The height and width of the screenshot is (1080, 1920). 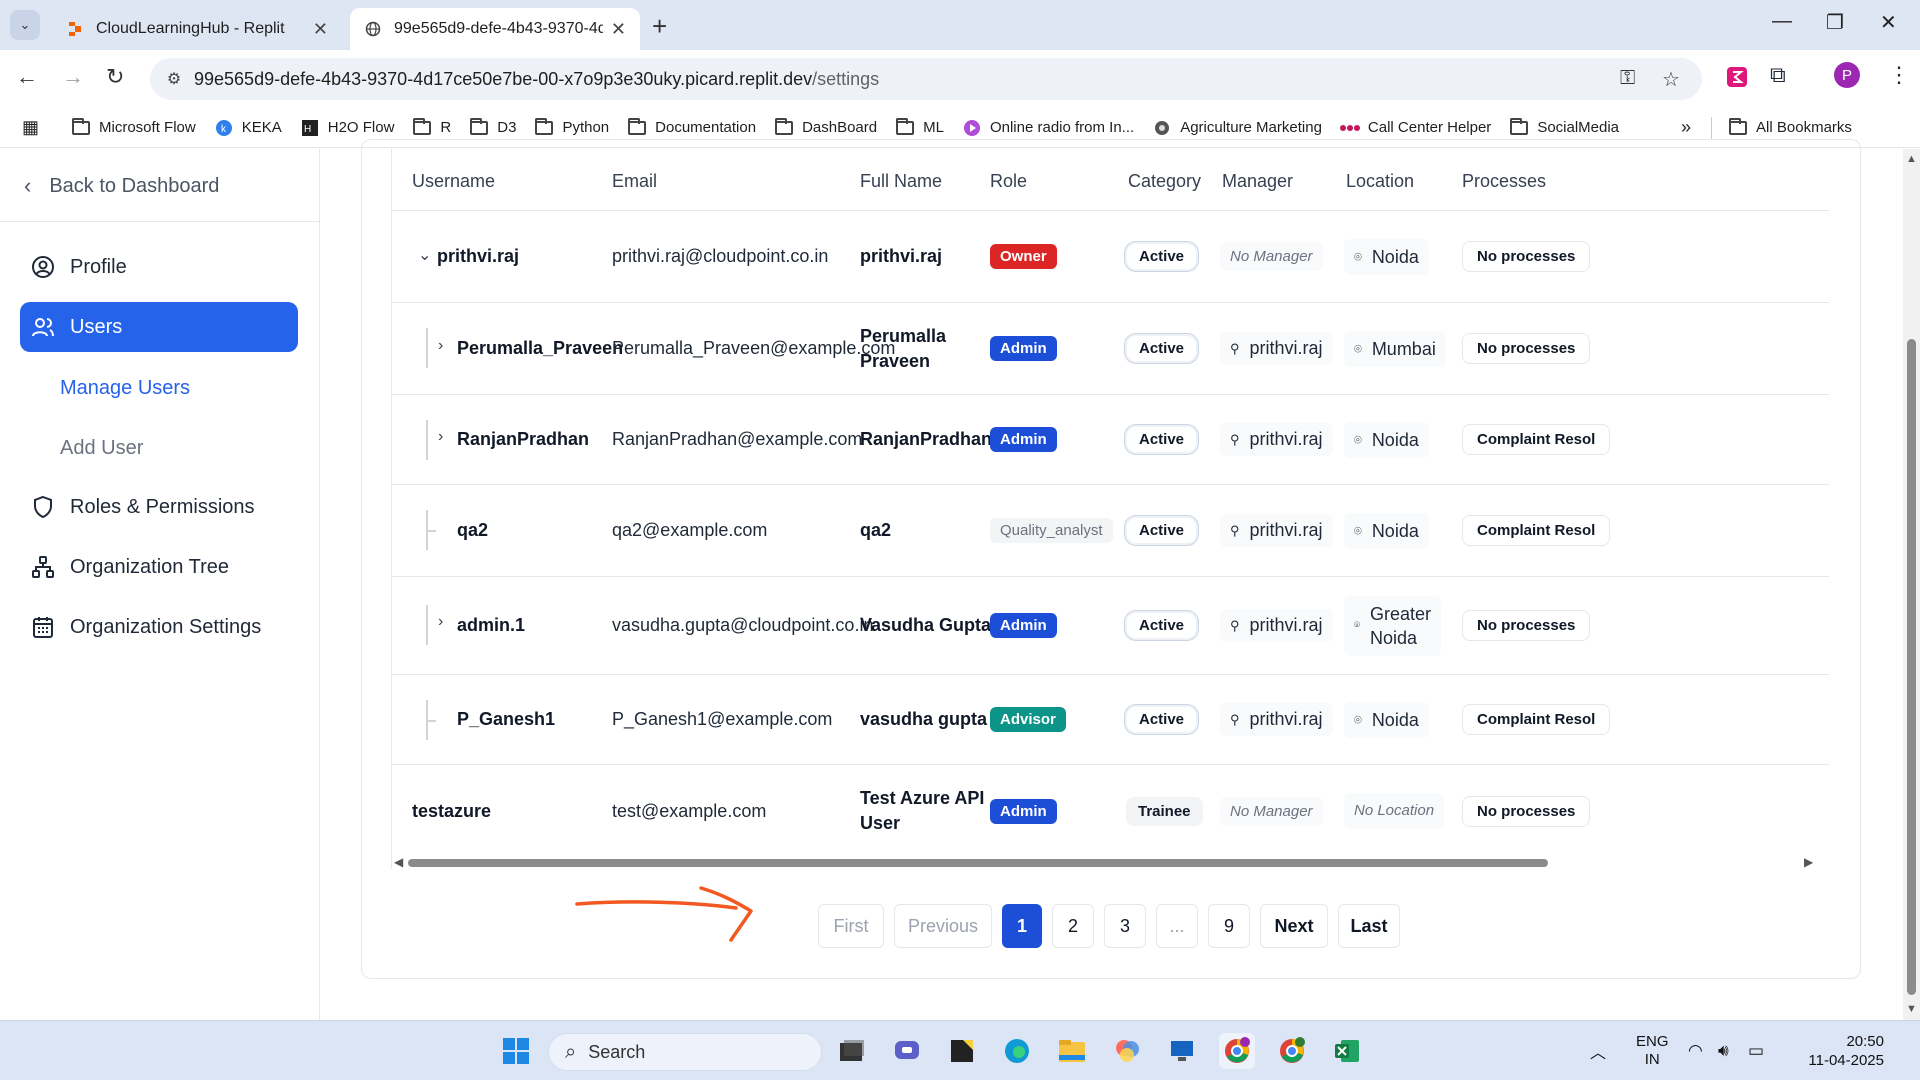 I want to click on windows-start-icon, so click(x=516, y=1051).